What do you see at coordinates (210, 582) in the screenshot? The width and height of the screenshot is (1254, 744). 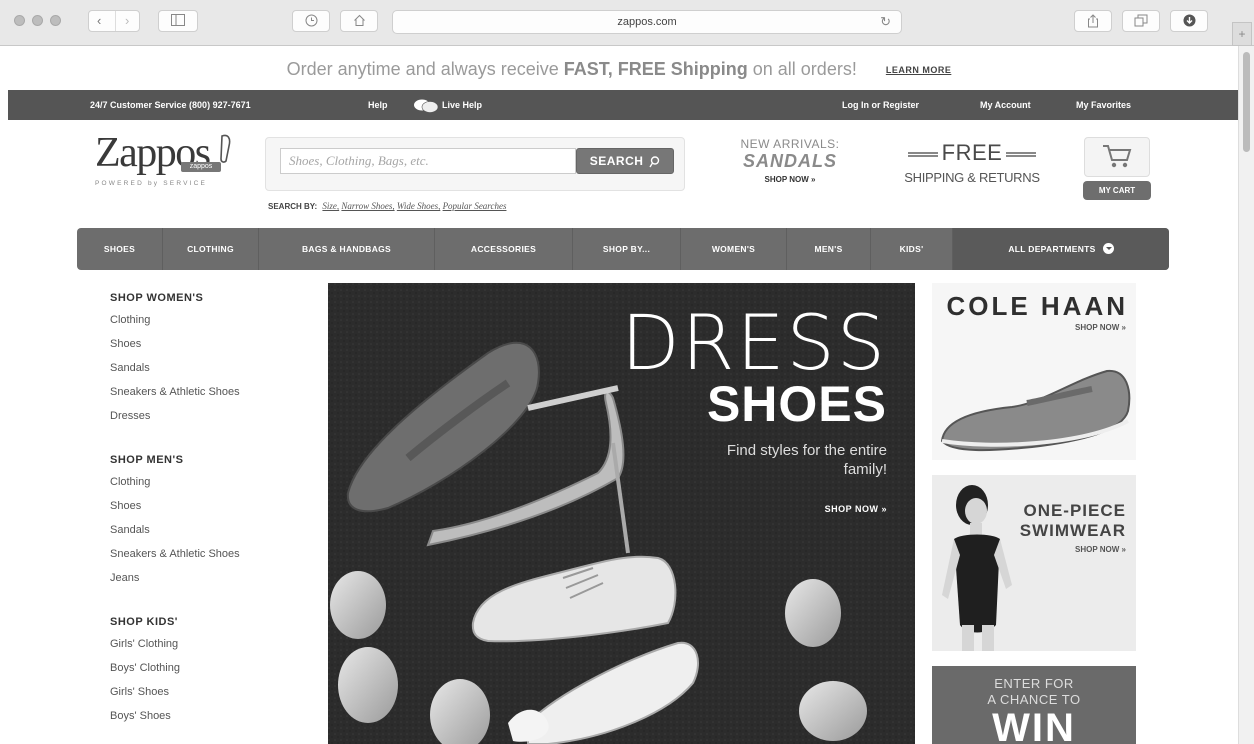 I see `sidebar-link: Jeans` at bounding box center [210, 582].